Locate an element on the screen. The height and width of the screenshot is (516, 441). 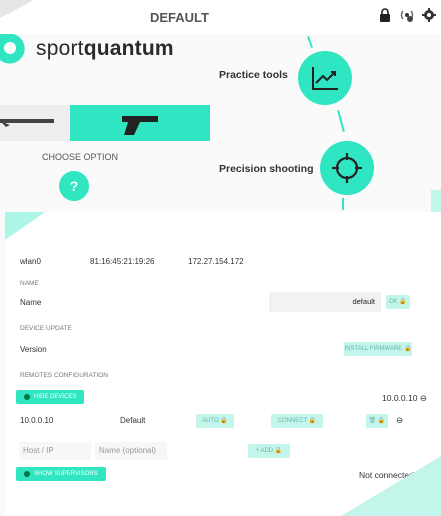
wifi-icon is located at coordinates (407, 15).